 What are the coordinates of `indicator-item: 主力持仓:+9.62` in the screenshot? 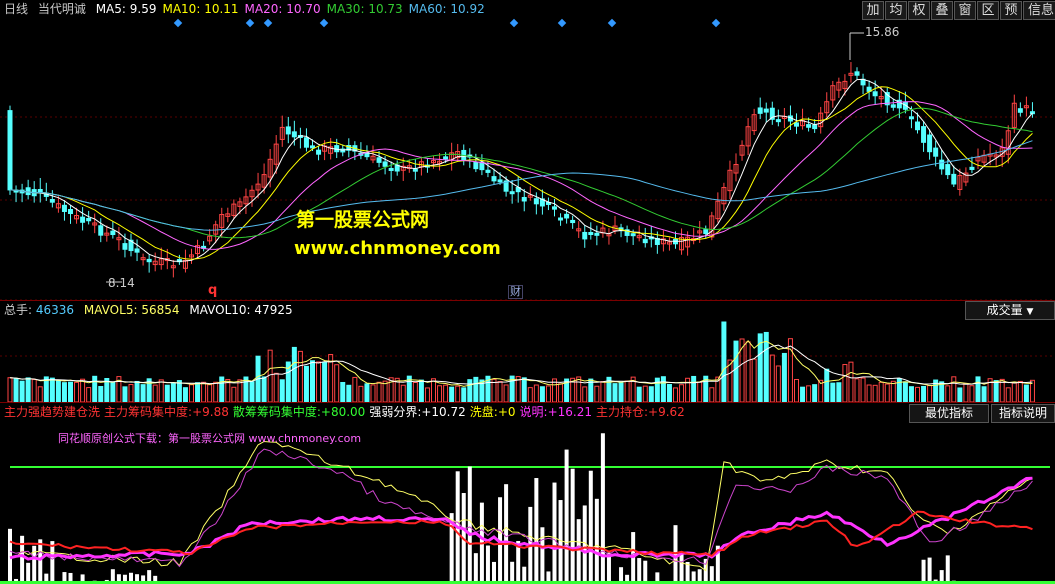 It's located at (640, 412).